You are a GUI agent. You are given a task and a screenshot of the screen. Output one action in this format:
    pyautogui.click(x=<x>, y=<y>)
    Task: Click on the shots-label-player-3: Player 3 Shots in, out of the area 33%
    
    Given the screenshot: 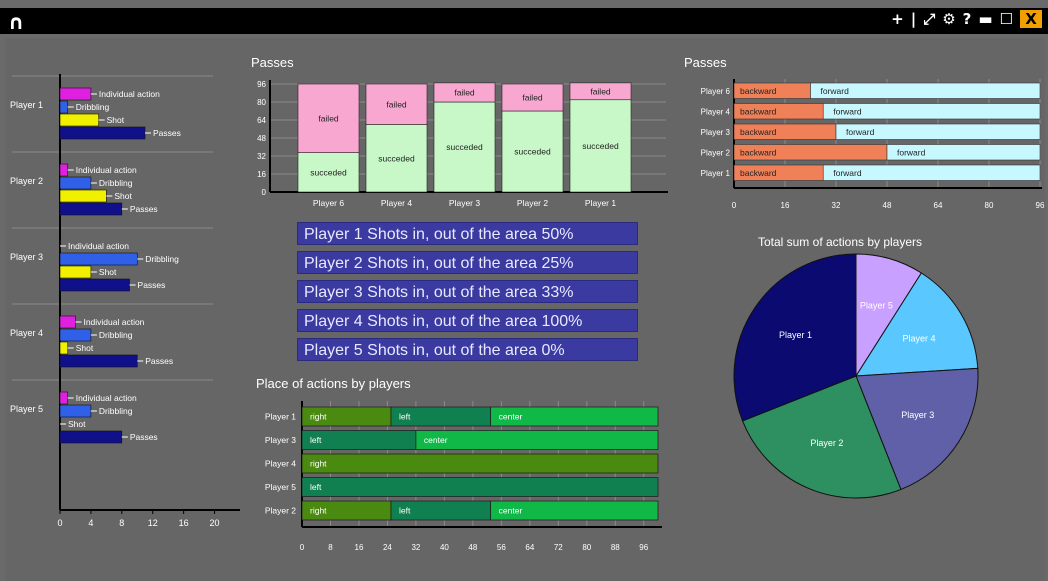 What is the action you would take?
    pyautogui.click(x=467, y=291)
    